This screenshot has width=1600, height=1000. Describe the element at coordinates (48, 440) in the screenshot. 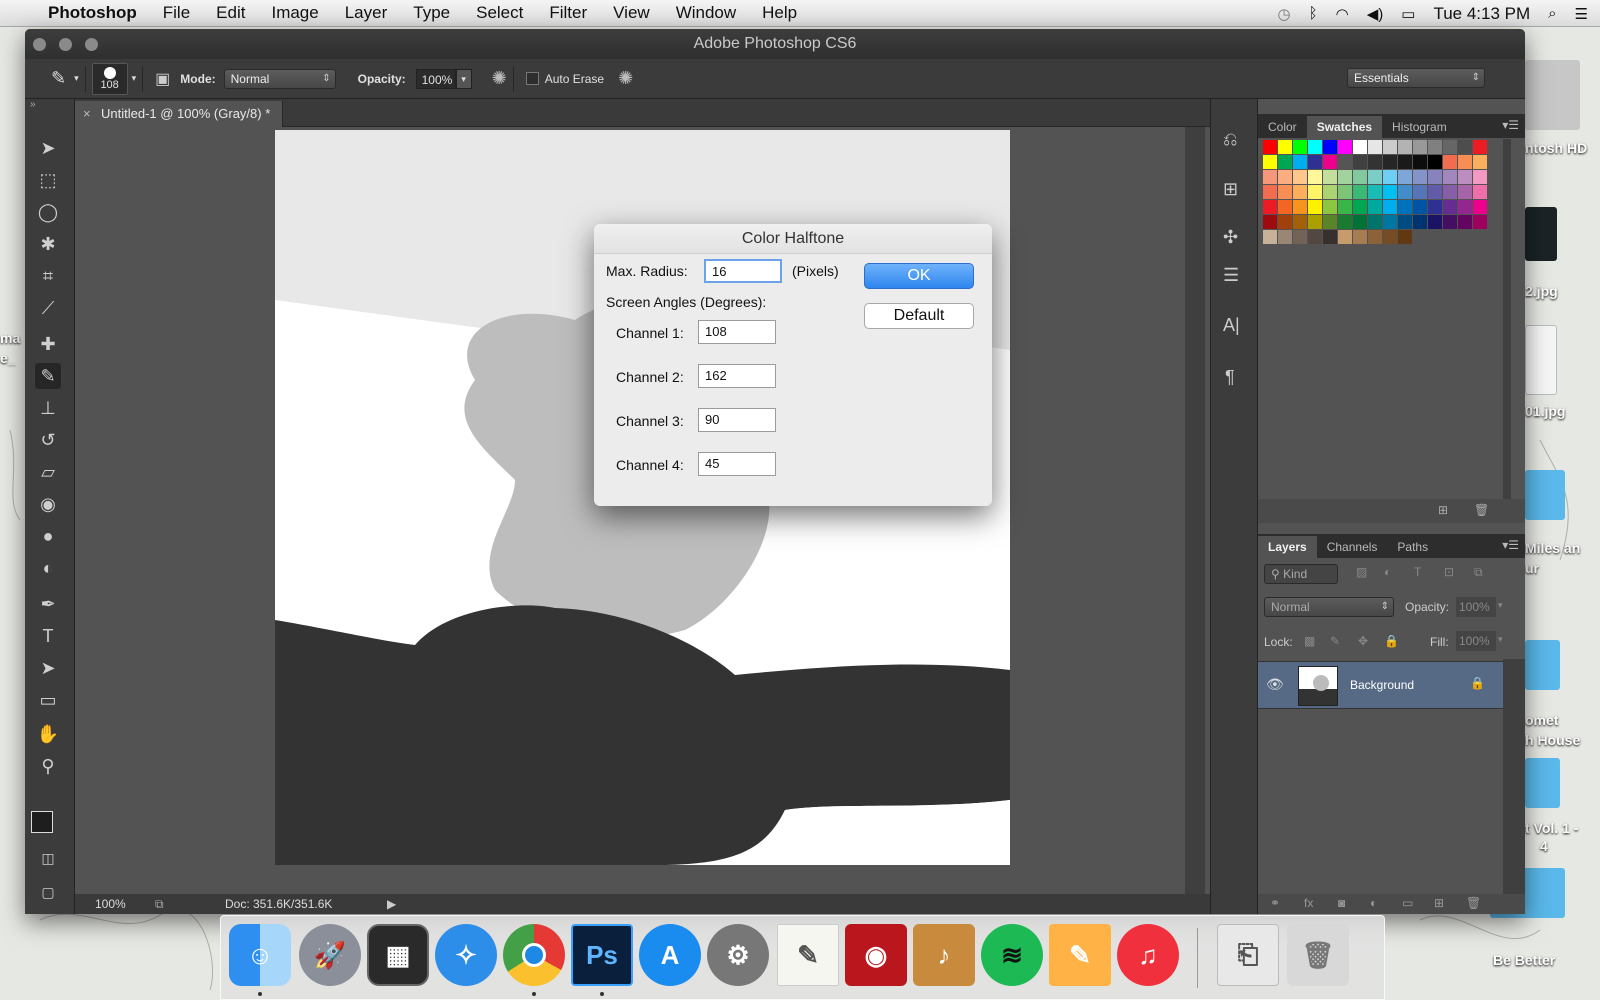

I see `history-brush-tool-icon: ↺` at that location.